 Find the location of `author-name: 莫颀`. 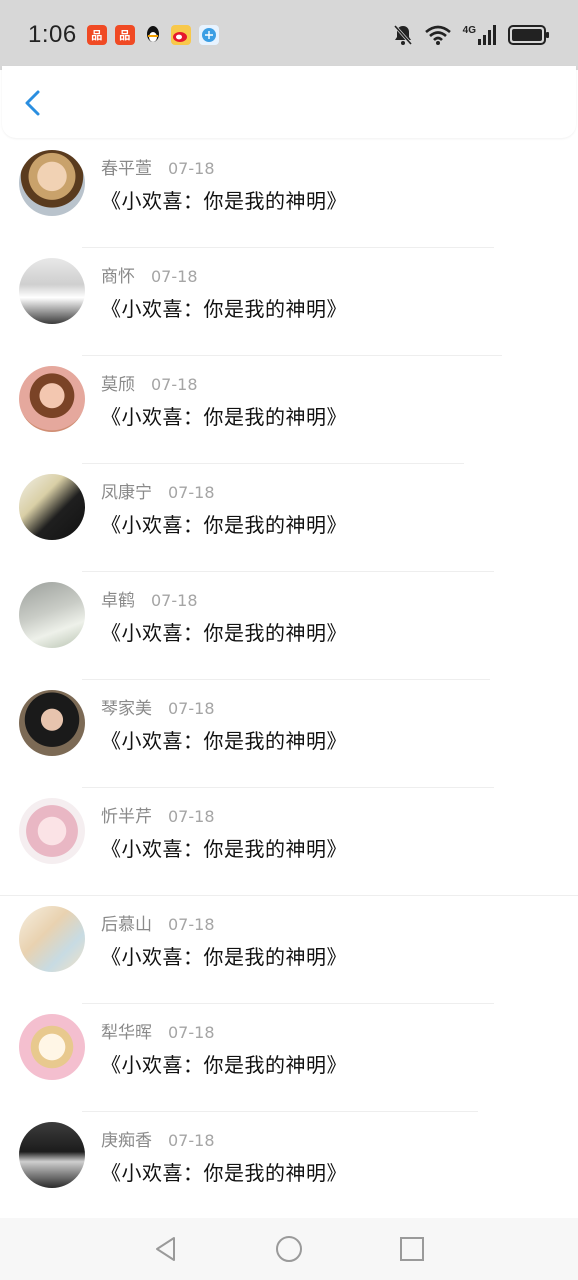

author-name: 莫颀 is located at coordinates (118, 382).